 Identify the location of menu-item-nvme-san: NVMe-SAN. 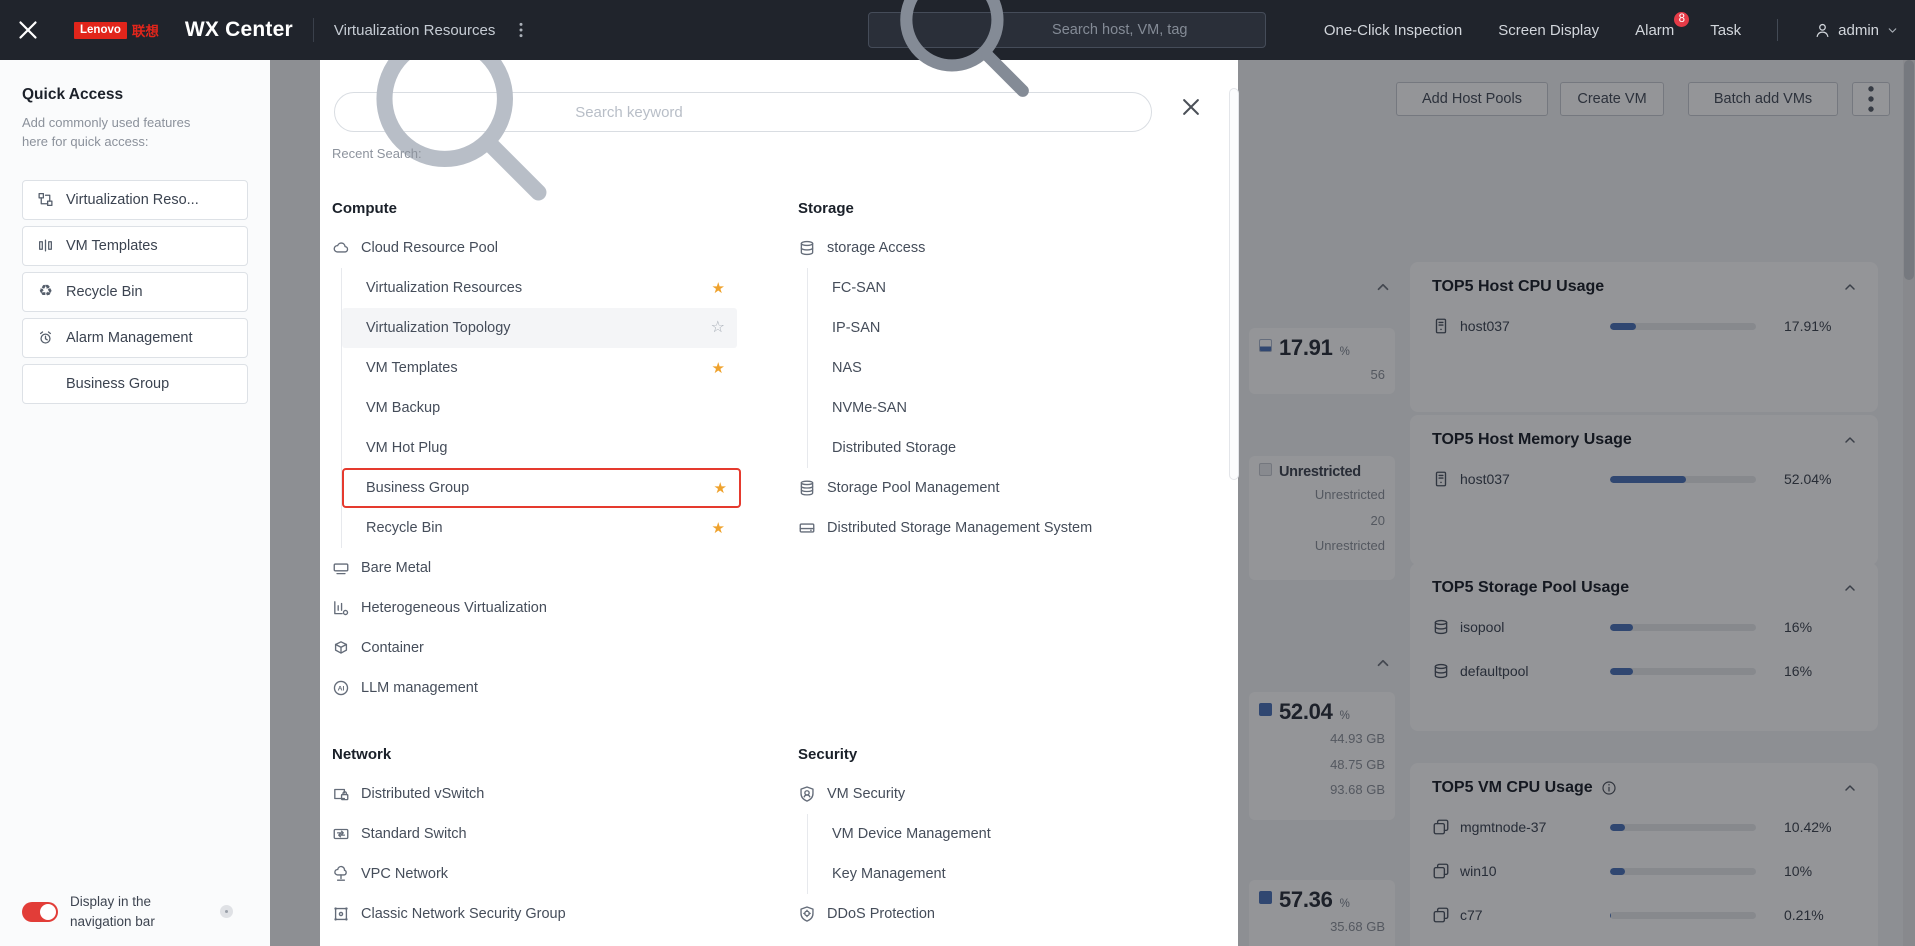
(1005, 408).